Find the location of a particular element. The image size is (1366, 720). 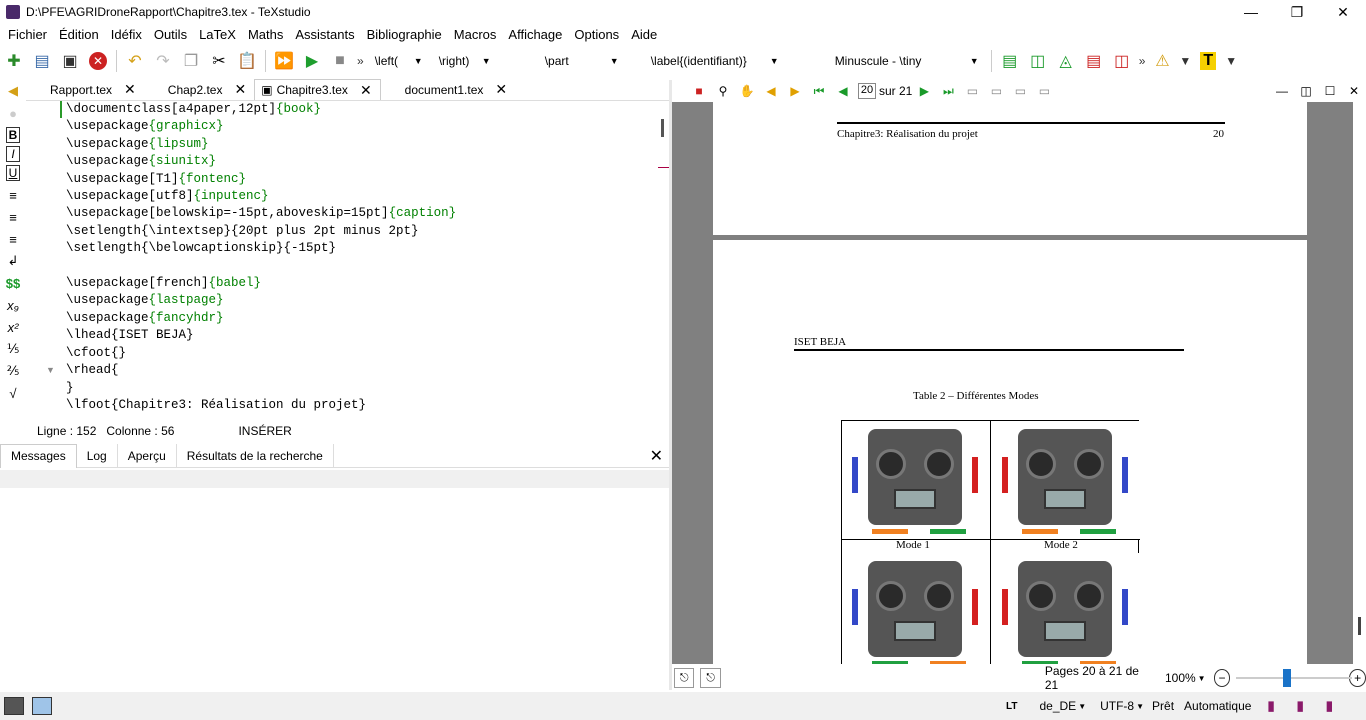

close-viewer-icon: ✕ is located at coordinates (1354, 91).